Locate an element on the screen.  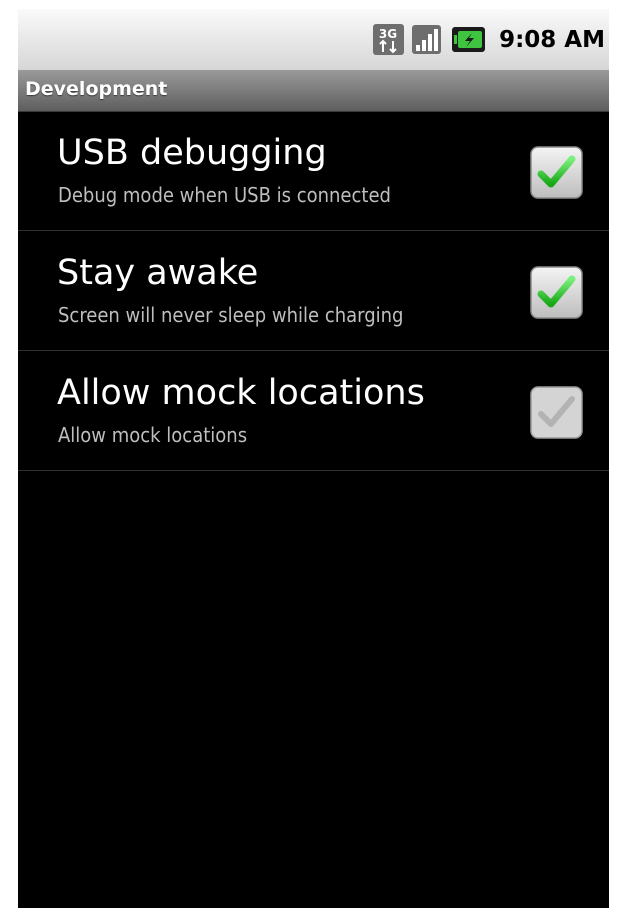
page-title: Development is located at coordinates (96, 89).